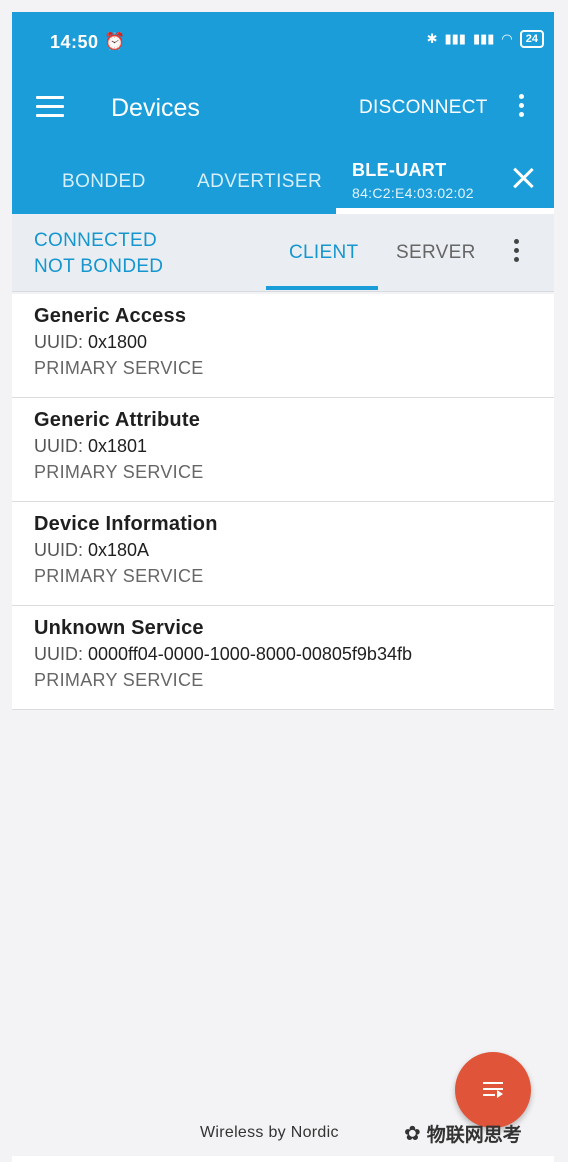 This screenshot has width=568, height=1162. I want to click on client-tab-indicator, so click(322, 288).